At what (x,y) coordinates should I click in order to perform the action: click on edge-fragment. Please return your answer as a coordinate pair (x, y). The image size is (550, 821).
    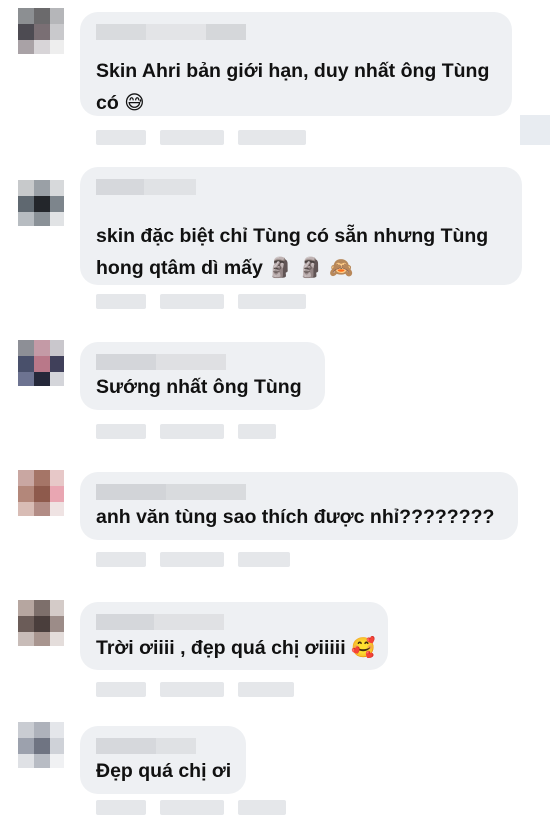
    Looking at the image, I should click on (535, 130).